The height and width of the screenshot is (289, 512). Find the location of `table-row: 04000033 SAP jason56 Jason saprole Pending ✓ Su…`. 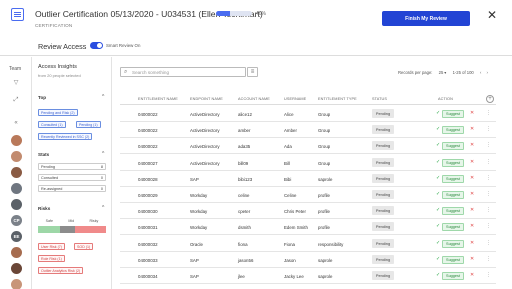

table-row: 04000033 SAP jason56 Jason saprole Pending ✓ Su… is located at coordinates (308, 260).